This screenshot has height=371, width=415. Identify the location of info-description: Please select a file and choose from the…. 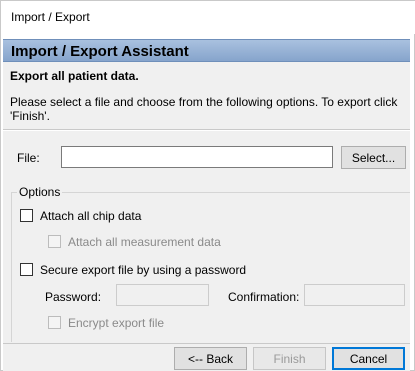
(204, 109).